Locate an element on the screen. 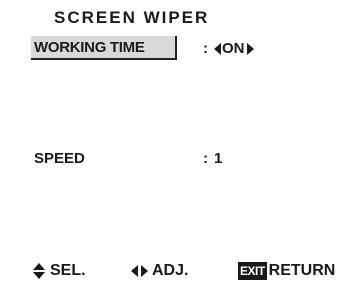  select-hint: SEL. is located at coordinates (59, 271).